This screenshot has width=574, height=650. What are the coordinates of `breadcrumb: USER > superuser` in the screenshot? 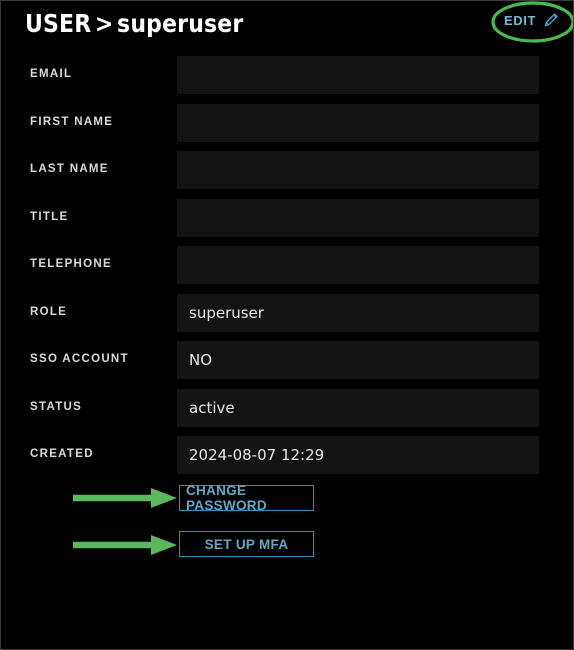 It's located at (134, 23).